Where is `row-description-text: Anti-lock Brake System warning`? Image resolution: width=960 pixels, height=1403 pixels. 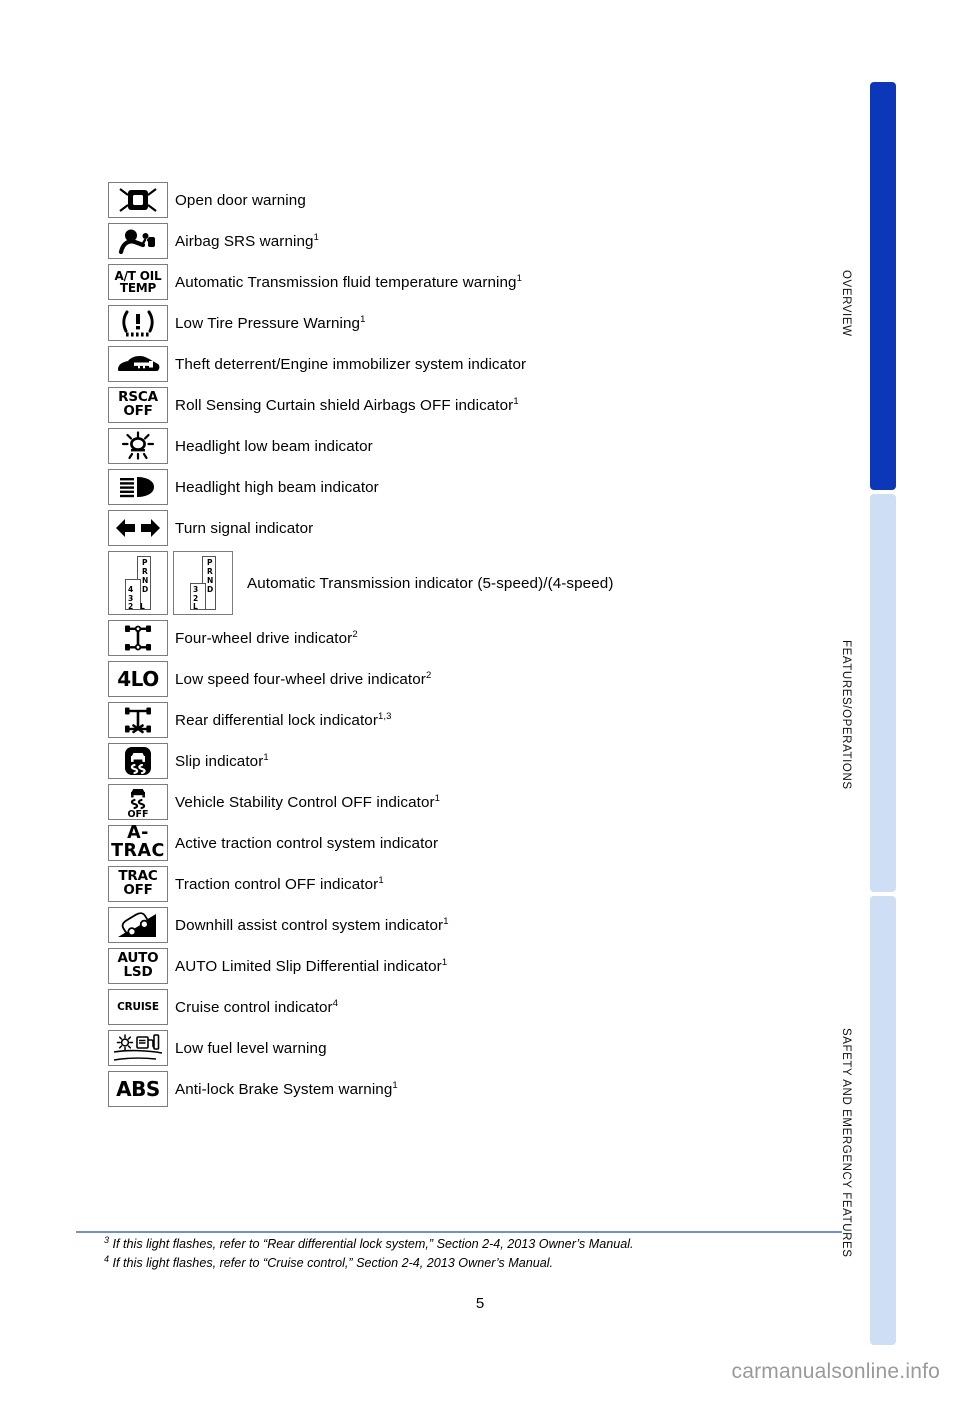
row-description-text: Anti-lock Brake System warning is located at coordinates (284, 1090).